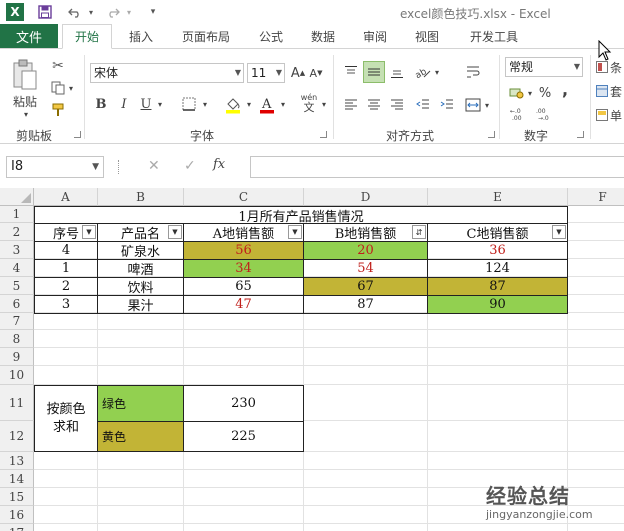 Image resolution: width=624 pixels, height=531 pixels. I want to click on fill-color-dropdown-icon: ▾, so click(249, 104).